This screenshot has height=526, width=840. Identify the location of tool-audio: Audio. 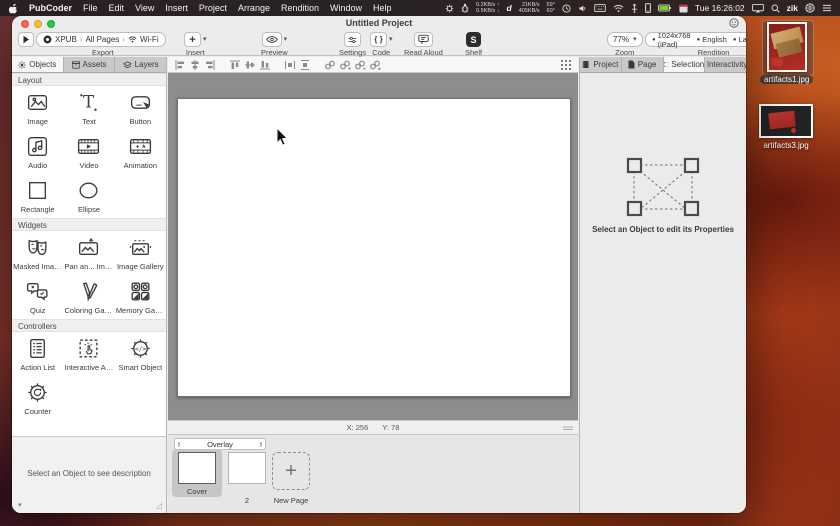
(37, 152).